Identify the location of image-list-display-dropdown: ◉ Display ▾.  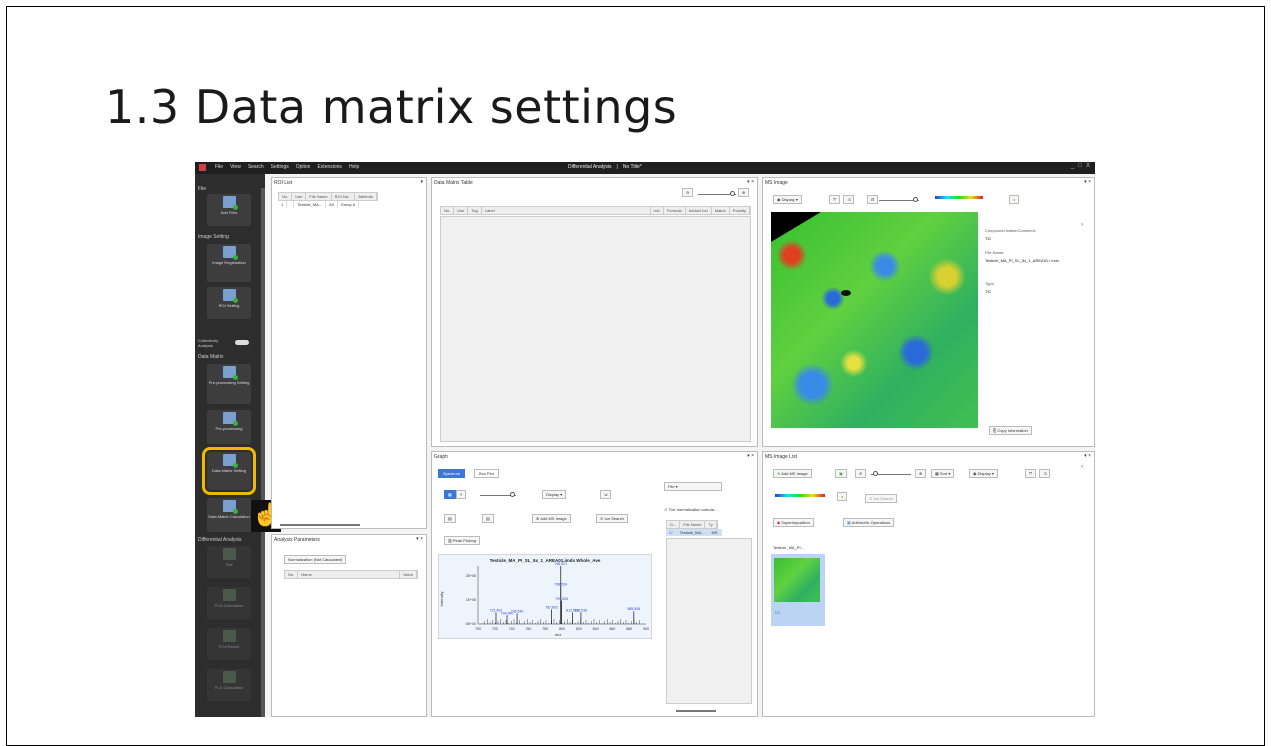
(983, 473).